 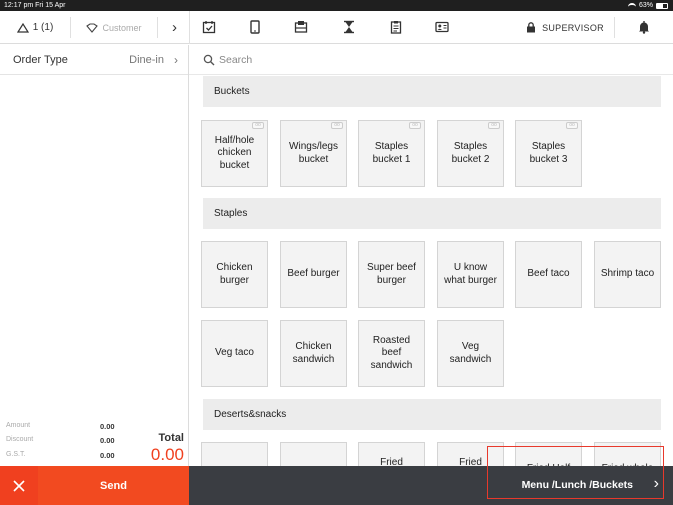 I want to click on menu-item-tile: Veg taco, so click(x=234, y=353).